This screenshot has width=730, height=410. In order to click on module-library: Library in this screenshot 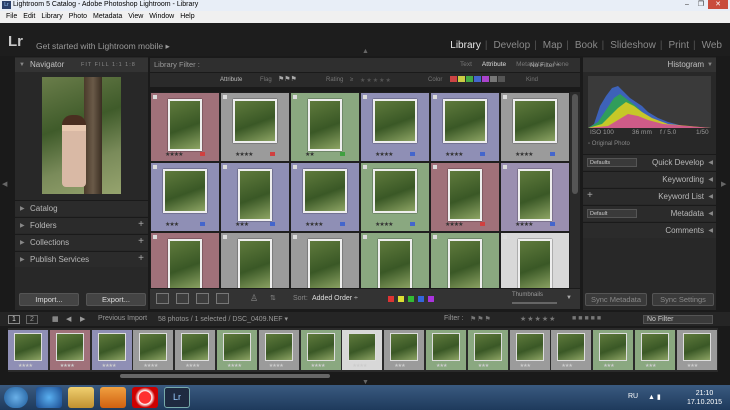, I will do `click(465, 45)`.